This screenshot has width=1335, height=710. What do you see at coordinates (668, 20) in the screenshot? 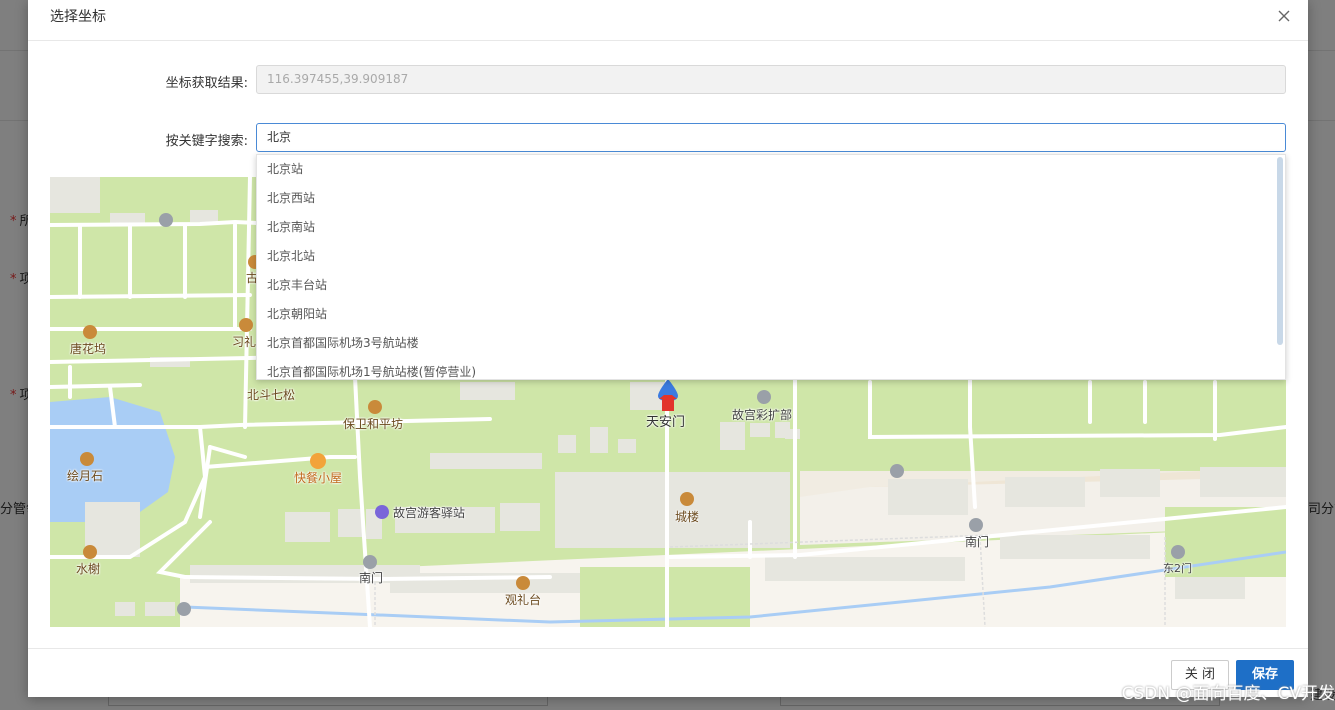
I see `dialog-header: 选择坐标` at bounding box center [668, 20].